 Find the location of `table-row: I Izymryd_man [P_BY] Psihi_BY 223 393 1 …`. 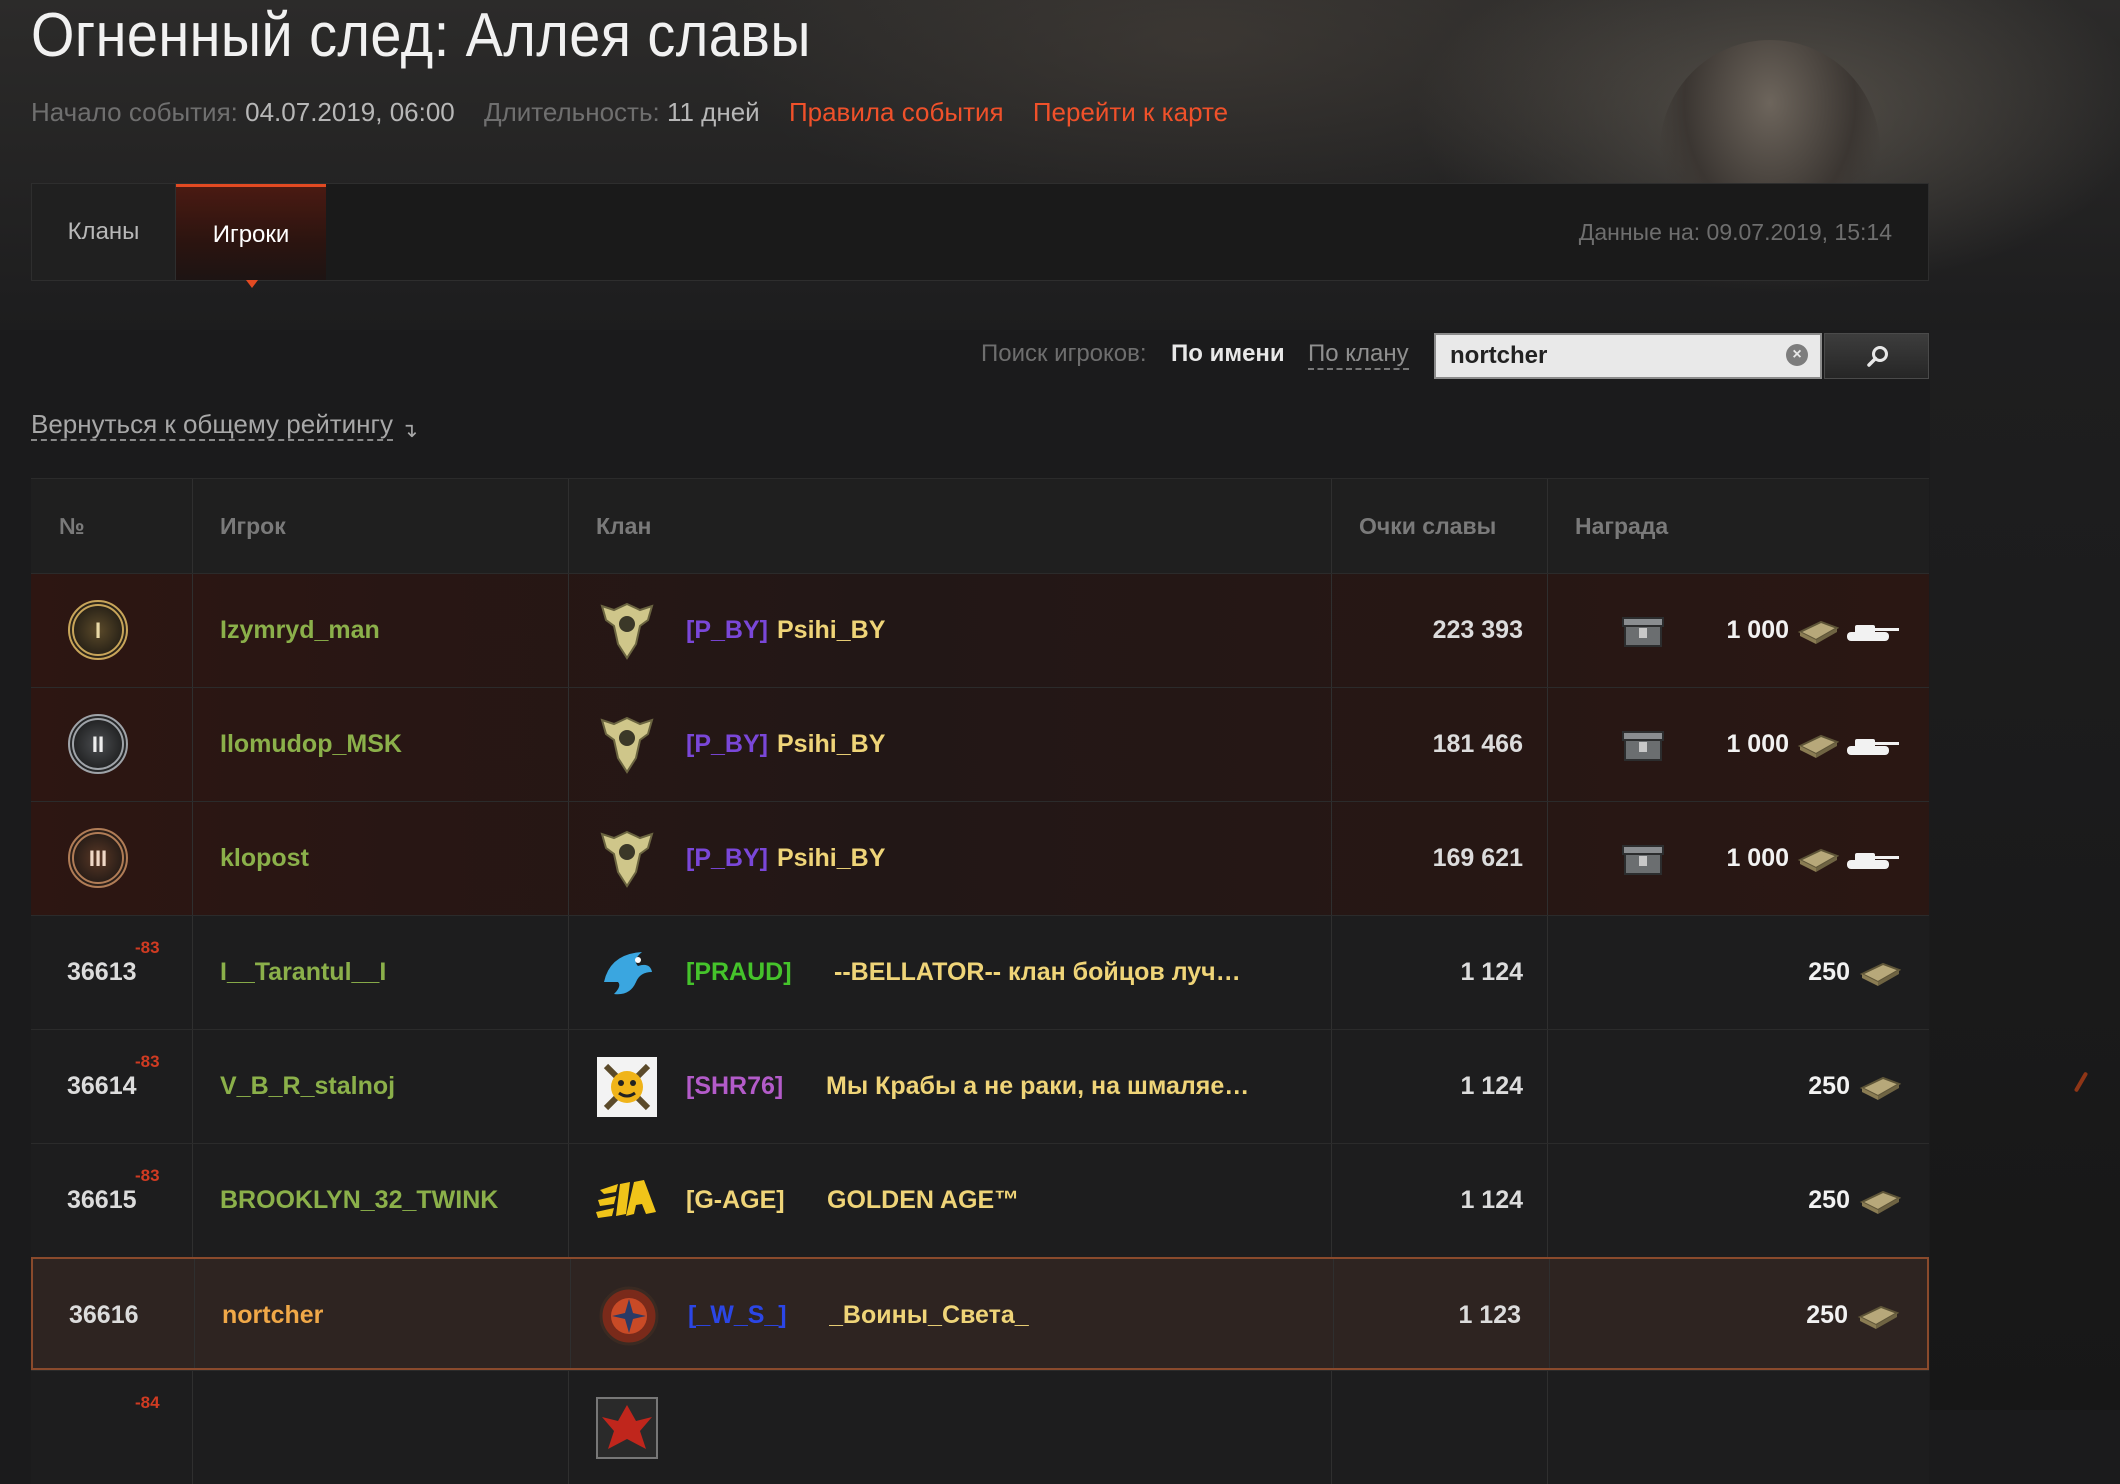

table-row: I Izymryd_man [P_BY] Psihi_BY 223 393 1 … is located at coordinates (980, 630).